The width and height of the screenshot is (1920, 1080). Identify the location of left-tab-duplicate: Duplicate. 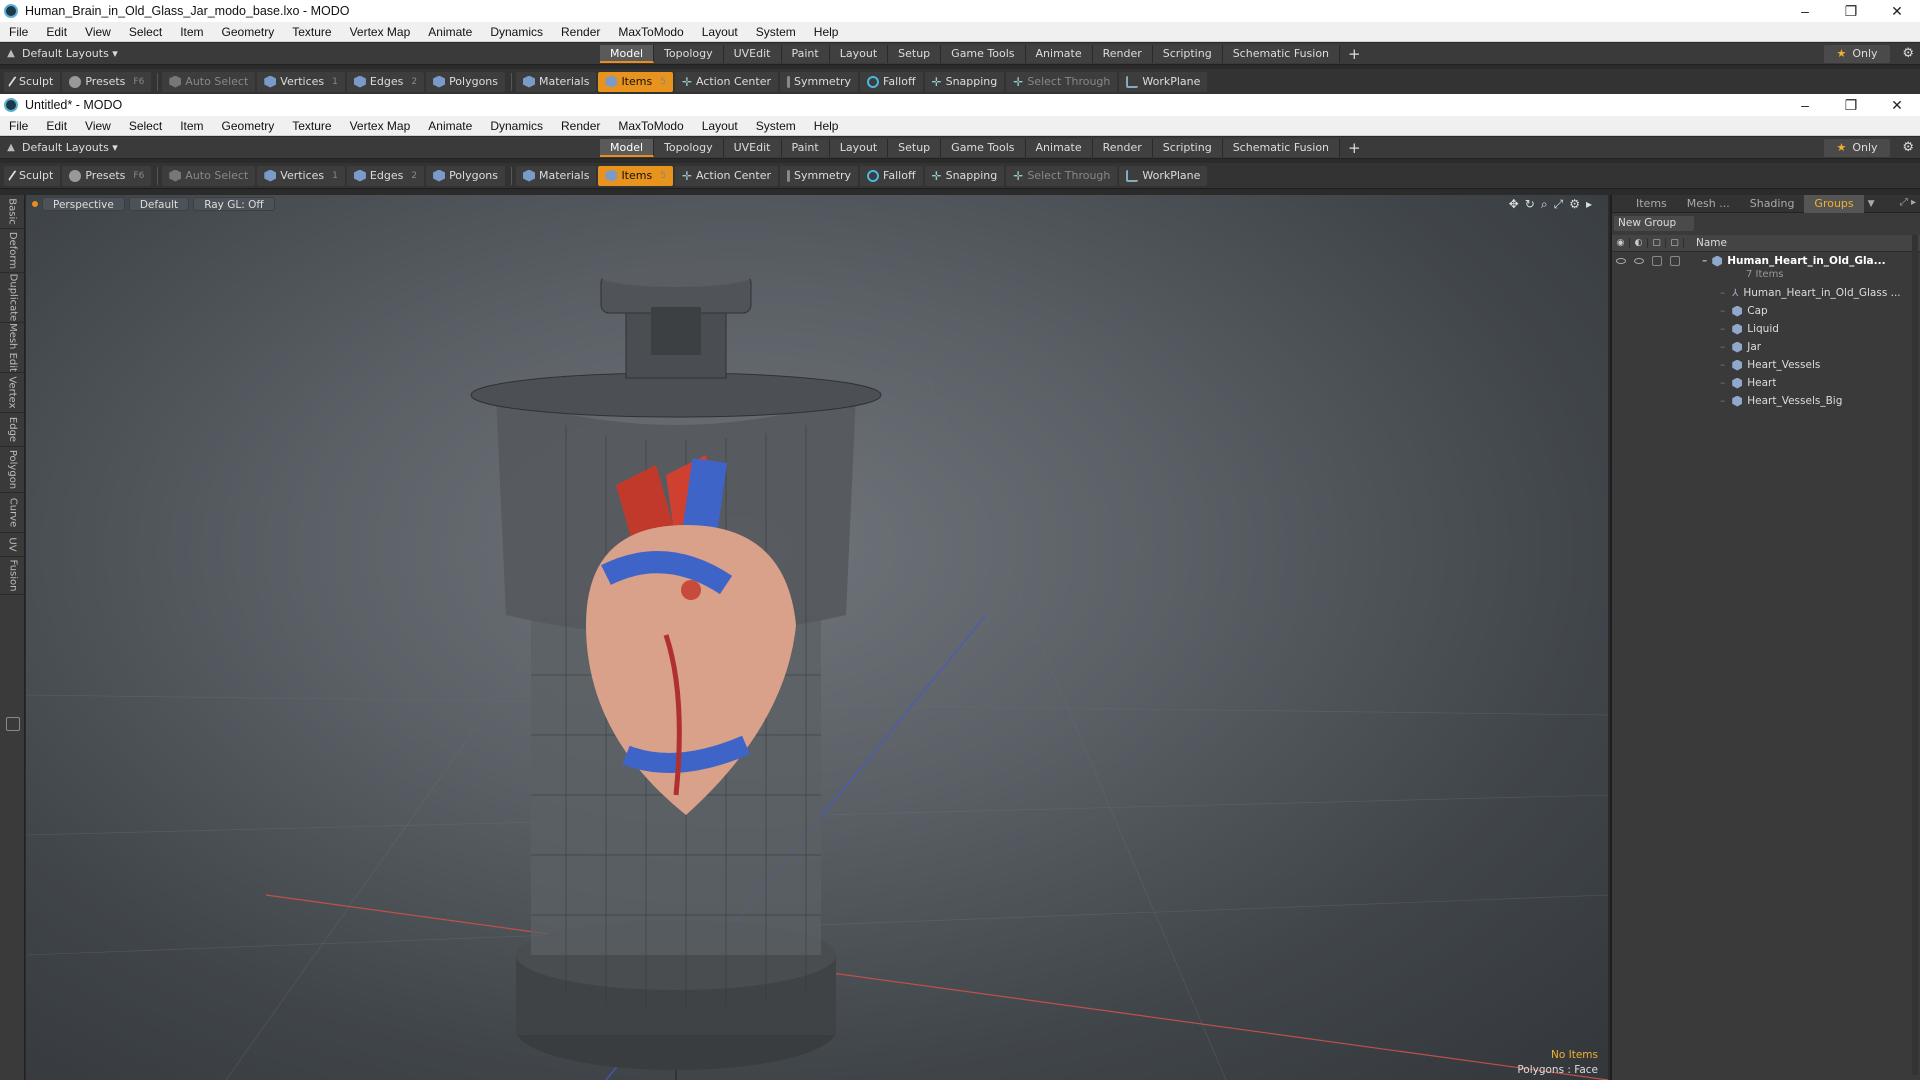
(12, 298).